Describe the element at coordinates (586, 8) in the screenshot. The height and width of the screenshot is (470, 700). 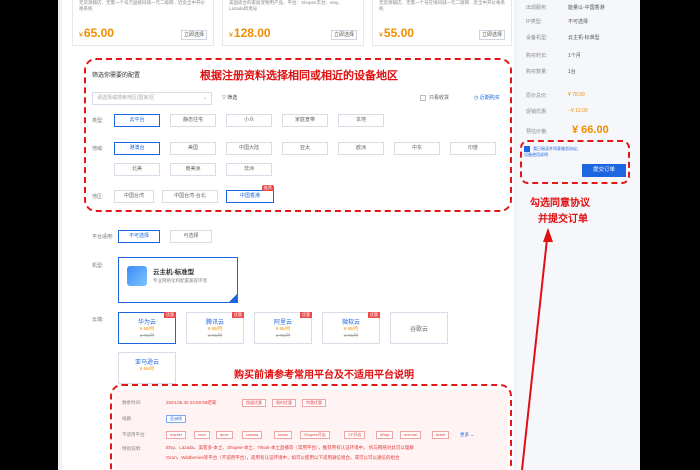
I see `summary-value: 能量以-中国香港` at that location.